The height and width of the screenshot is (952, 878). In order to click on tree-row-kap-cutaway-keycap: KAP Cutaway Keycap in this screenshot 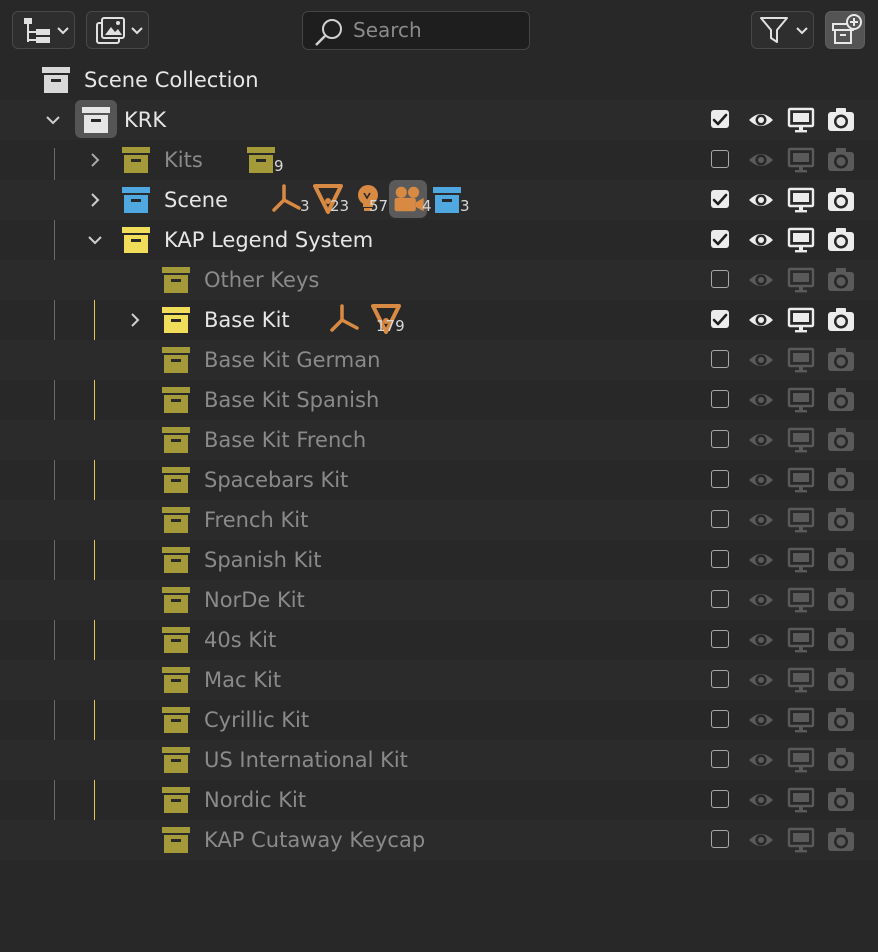, I will do `click(439, 840)`.